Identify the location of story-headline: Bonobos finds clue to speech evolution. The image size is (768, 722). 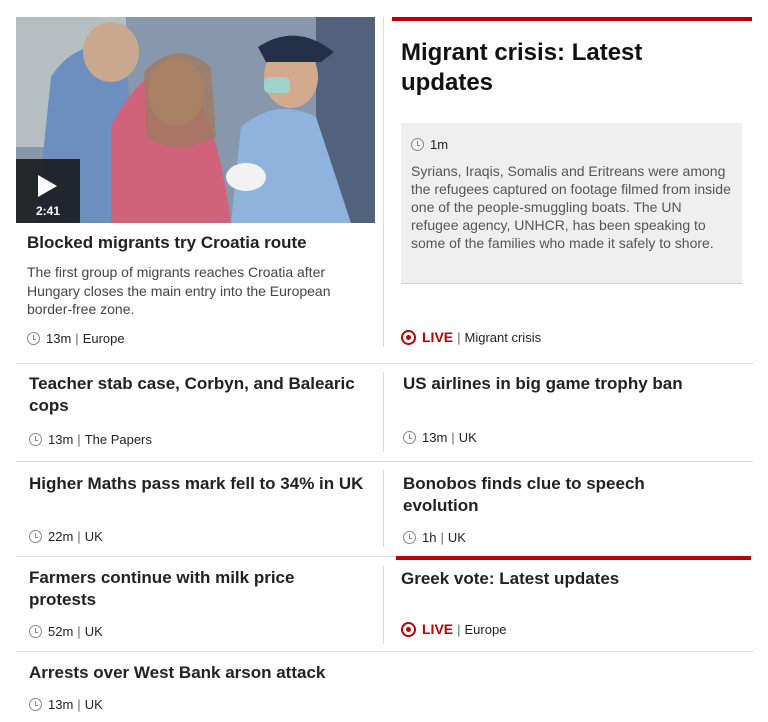
(553, 495).